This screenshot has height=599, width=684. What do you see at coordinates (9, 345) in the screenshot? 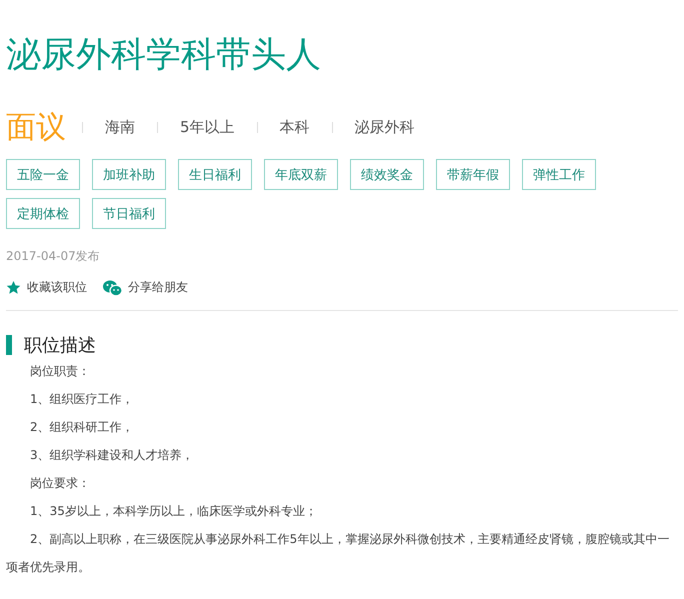
I see `accent-bar` at bounding box center [9, 345].